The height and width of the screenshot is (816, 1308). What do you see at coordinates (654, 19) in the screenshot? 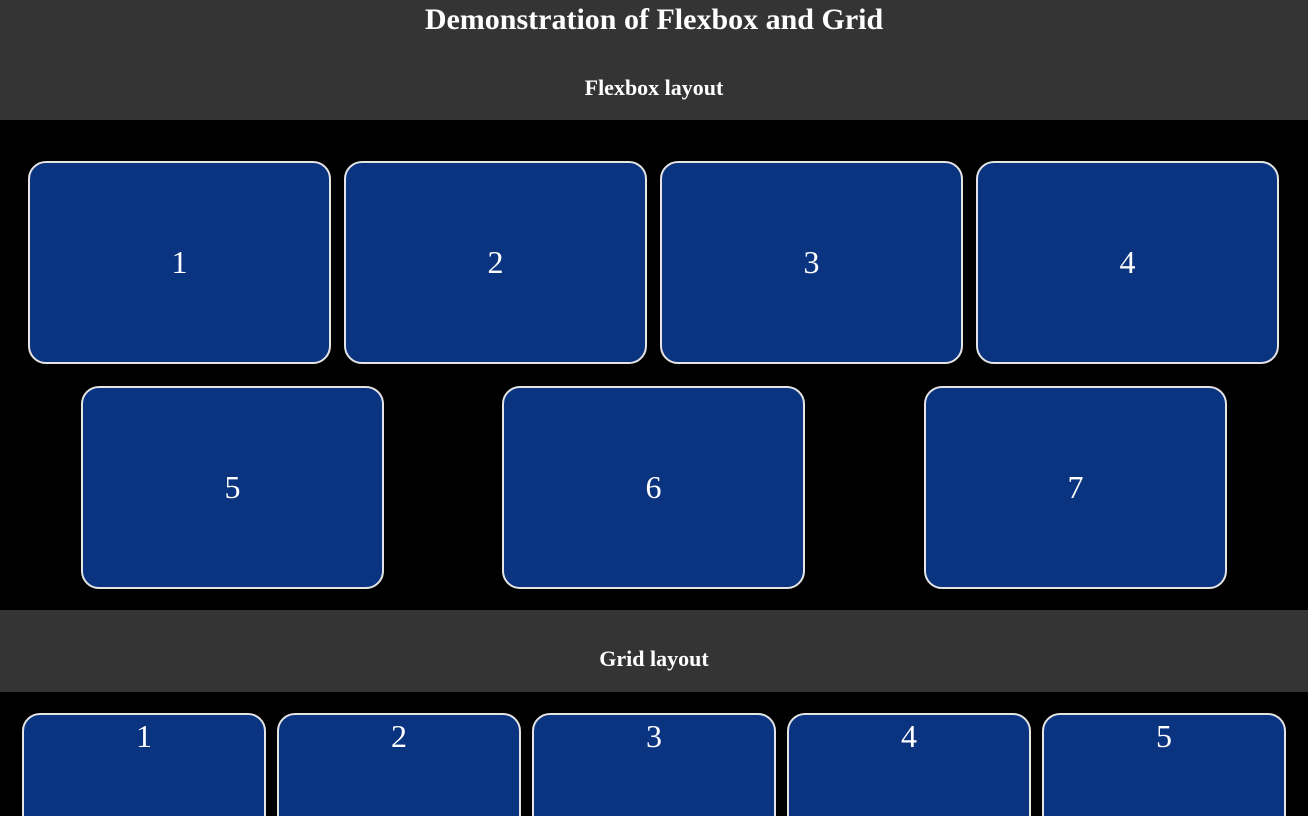
I see `page-title: Demonstration of Flexbox and Grid` at bounding box center [654, 19].